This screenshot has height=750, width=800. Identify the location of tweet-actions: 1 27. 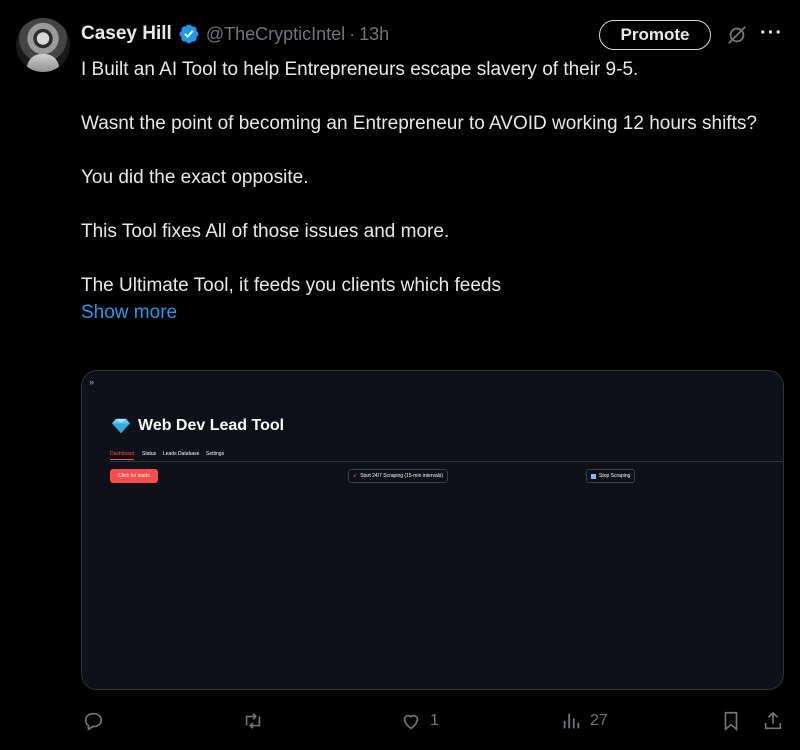
(400, 722).